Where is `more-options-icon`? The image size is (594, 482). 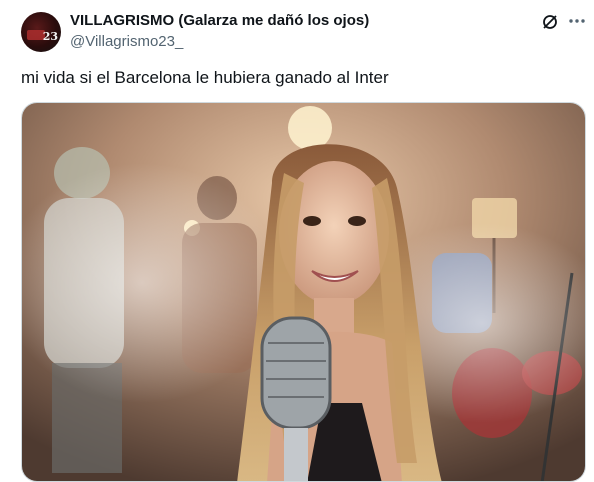
more-options-icon is located at coordinates (577, 21).